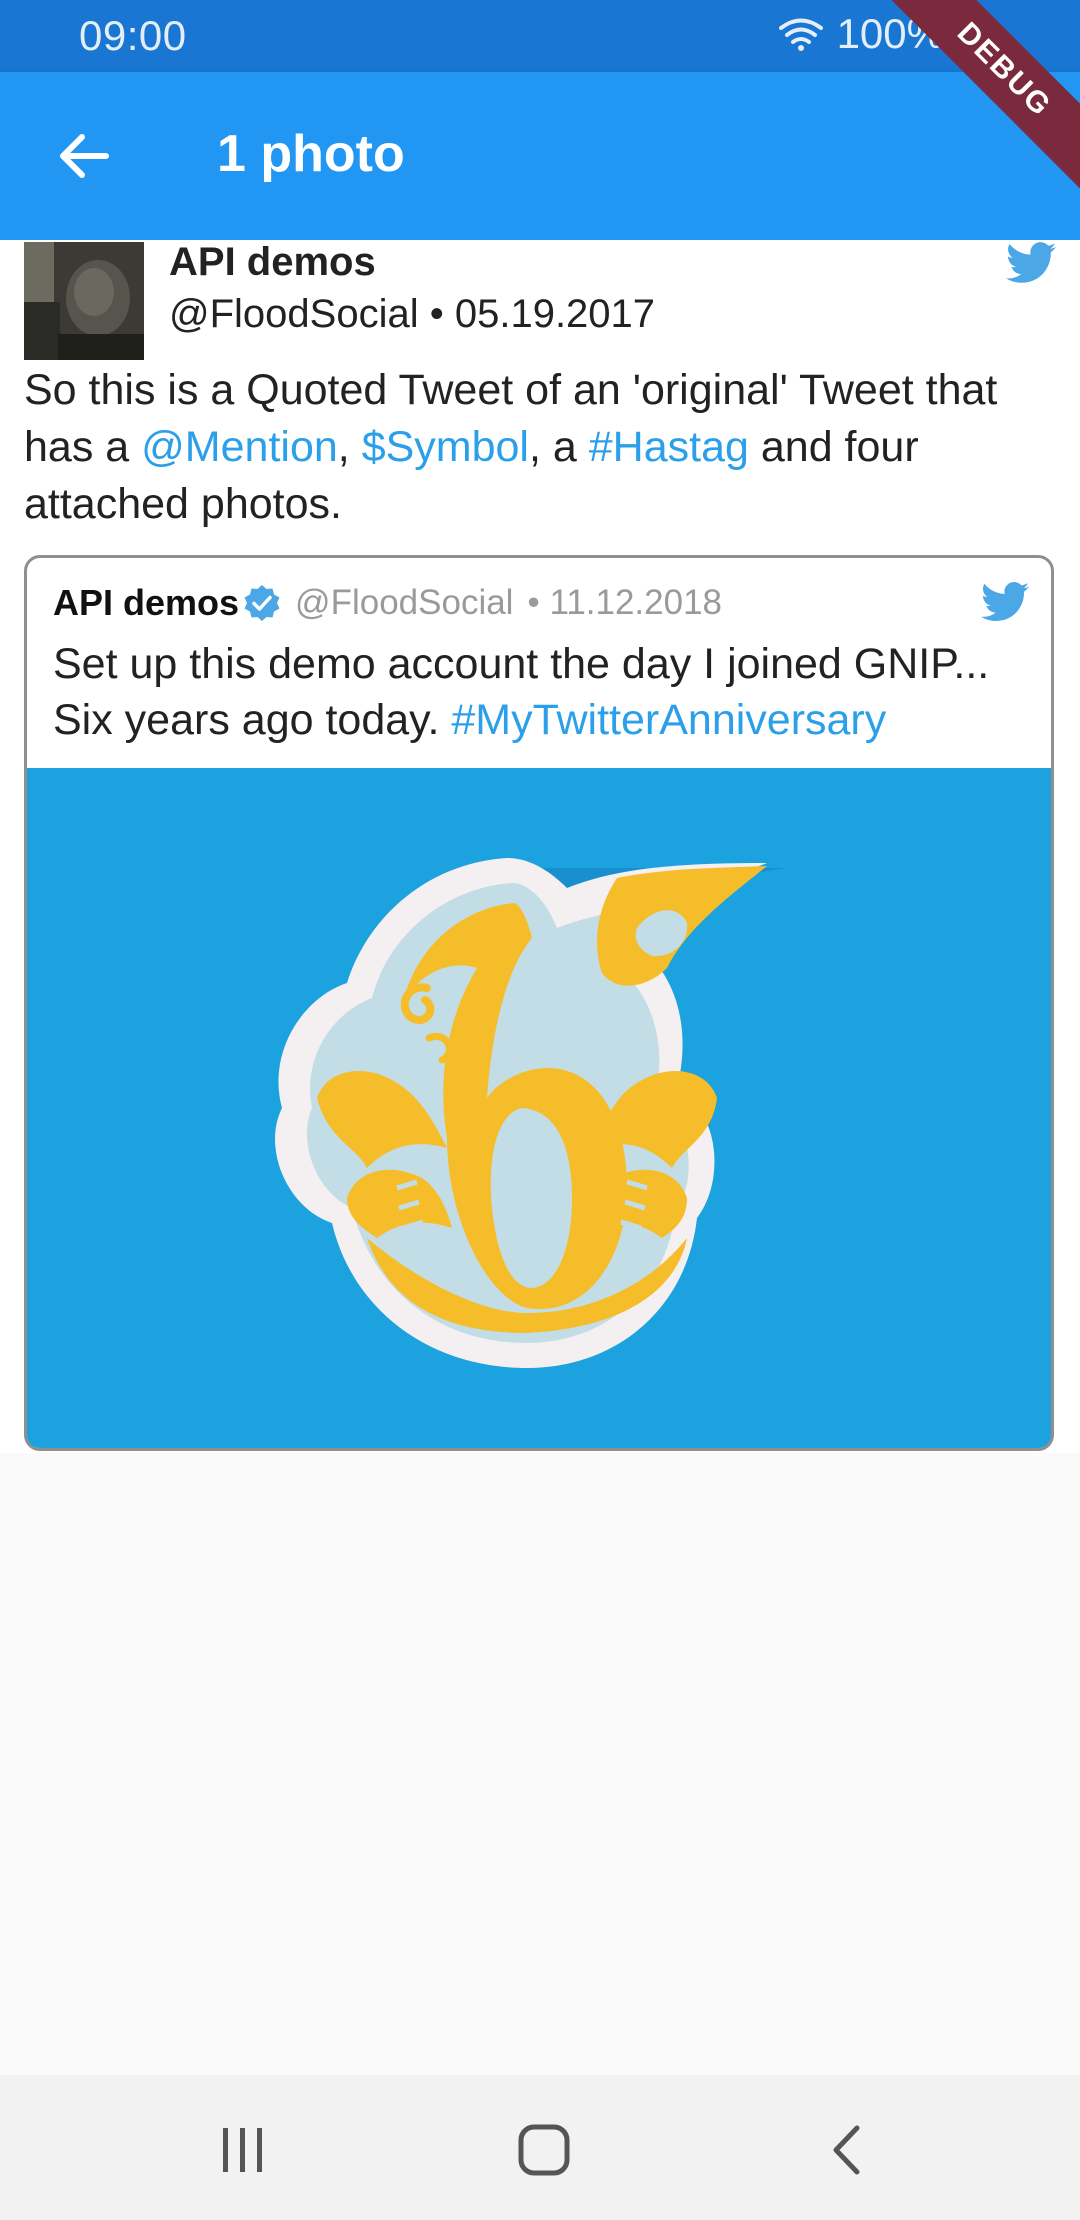  Describe the element at coordinates (239, 447) in the screenshot. I see `mention-link: @Mention` at that location.